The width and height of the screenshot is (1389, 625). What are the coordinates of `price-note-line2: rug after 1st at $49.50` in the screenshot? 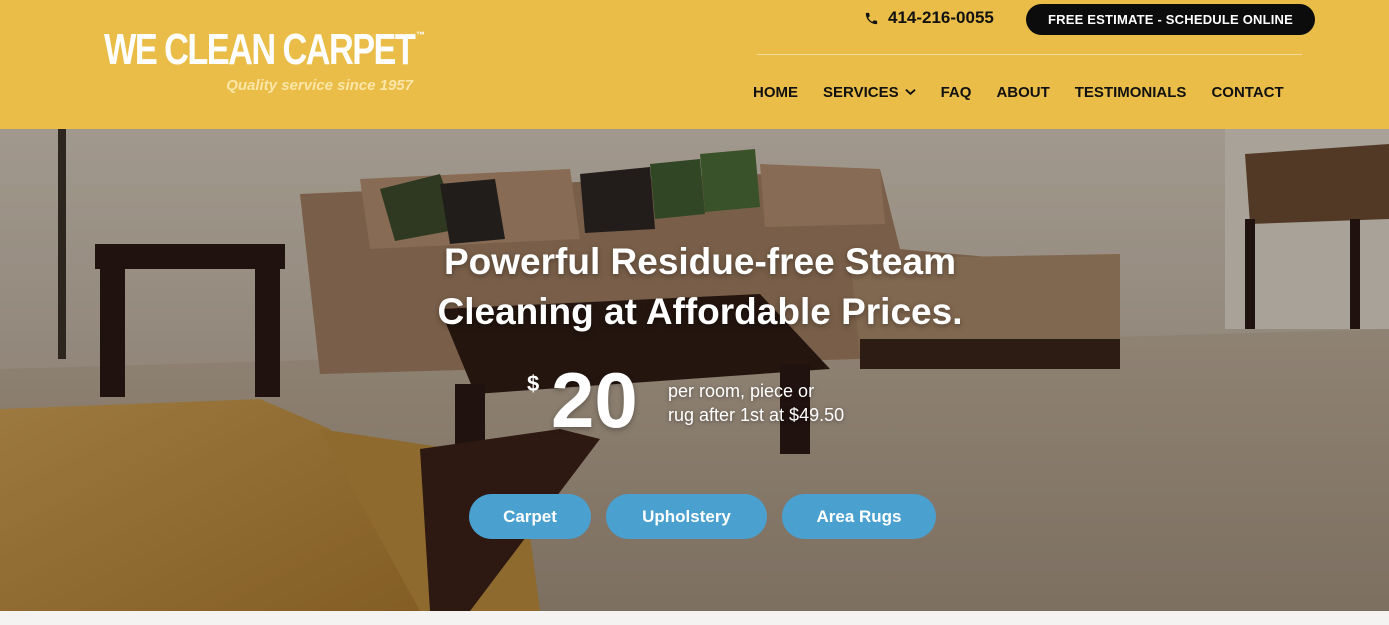 It's located at (756, 415).